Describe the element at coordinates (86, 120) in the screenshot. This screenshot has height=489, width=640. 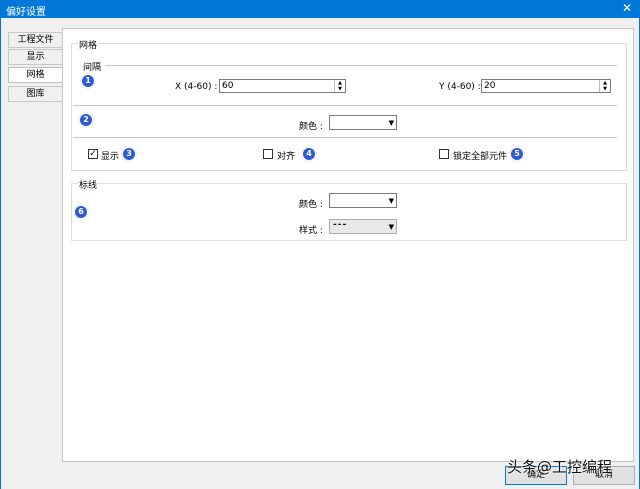
I see `marker-2: 2` at that location.